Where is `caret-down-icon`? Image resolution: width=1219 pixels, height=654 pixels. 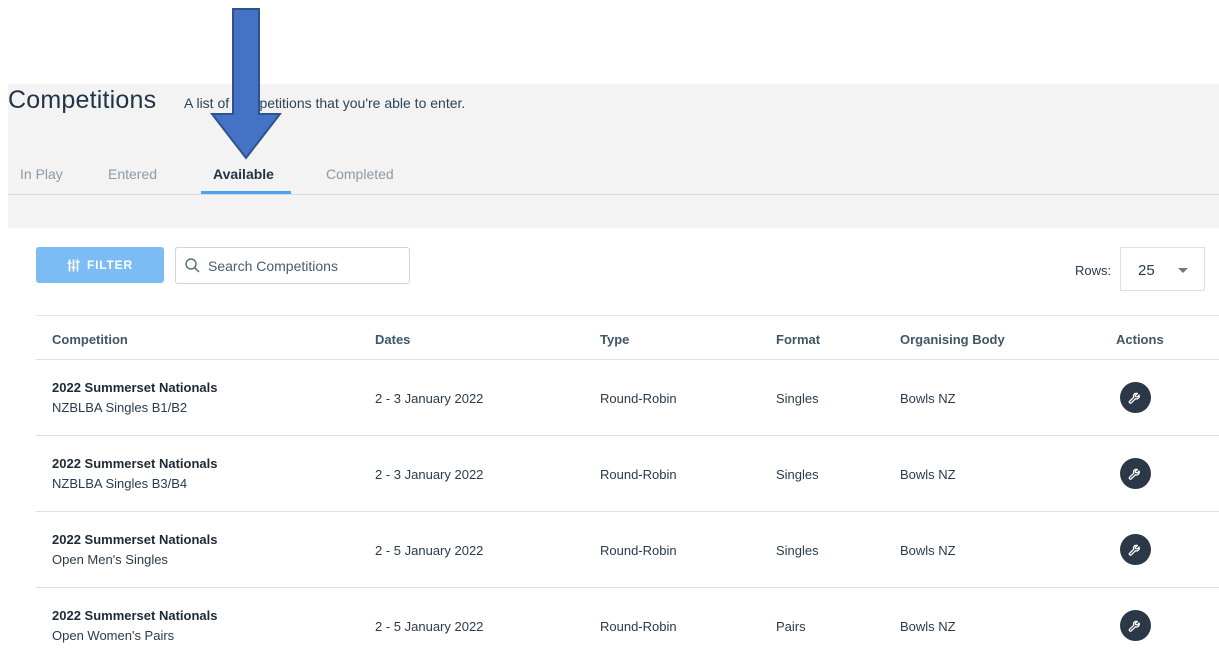 caret-down-icon is located at coordinates (1183, 270).